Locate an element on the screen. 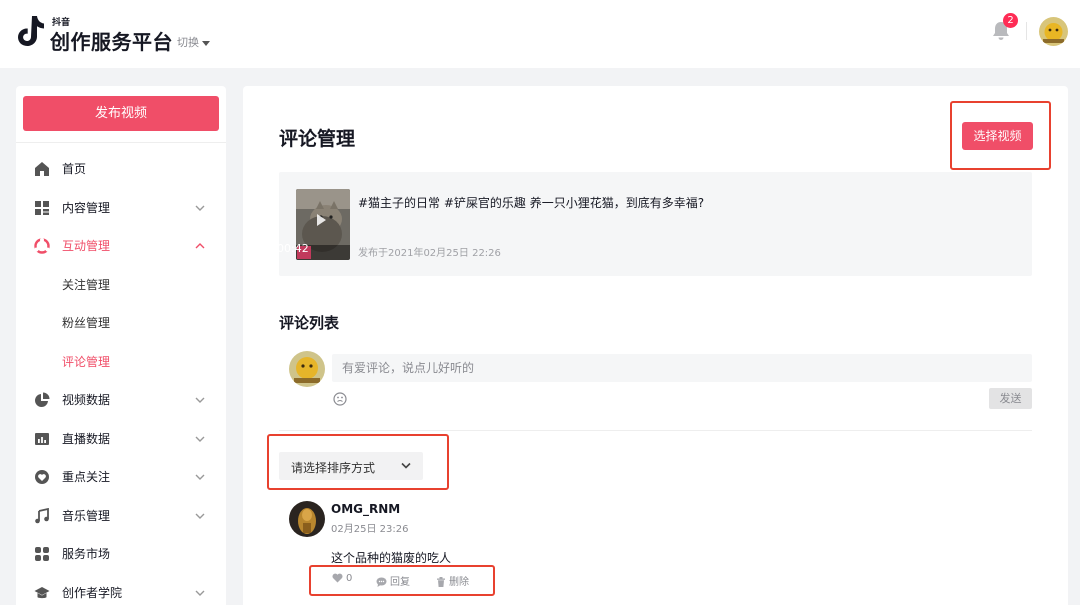  sidebar-item-home: 首页 is located at coordinates (121, 169).